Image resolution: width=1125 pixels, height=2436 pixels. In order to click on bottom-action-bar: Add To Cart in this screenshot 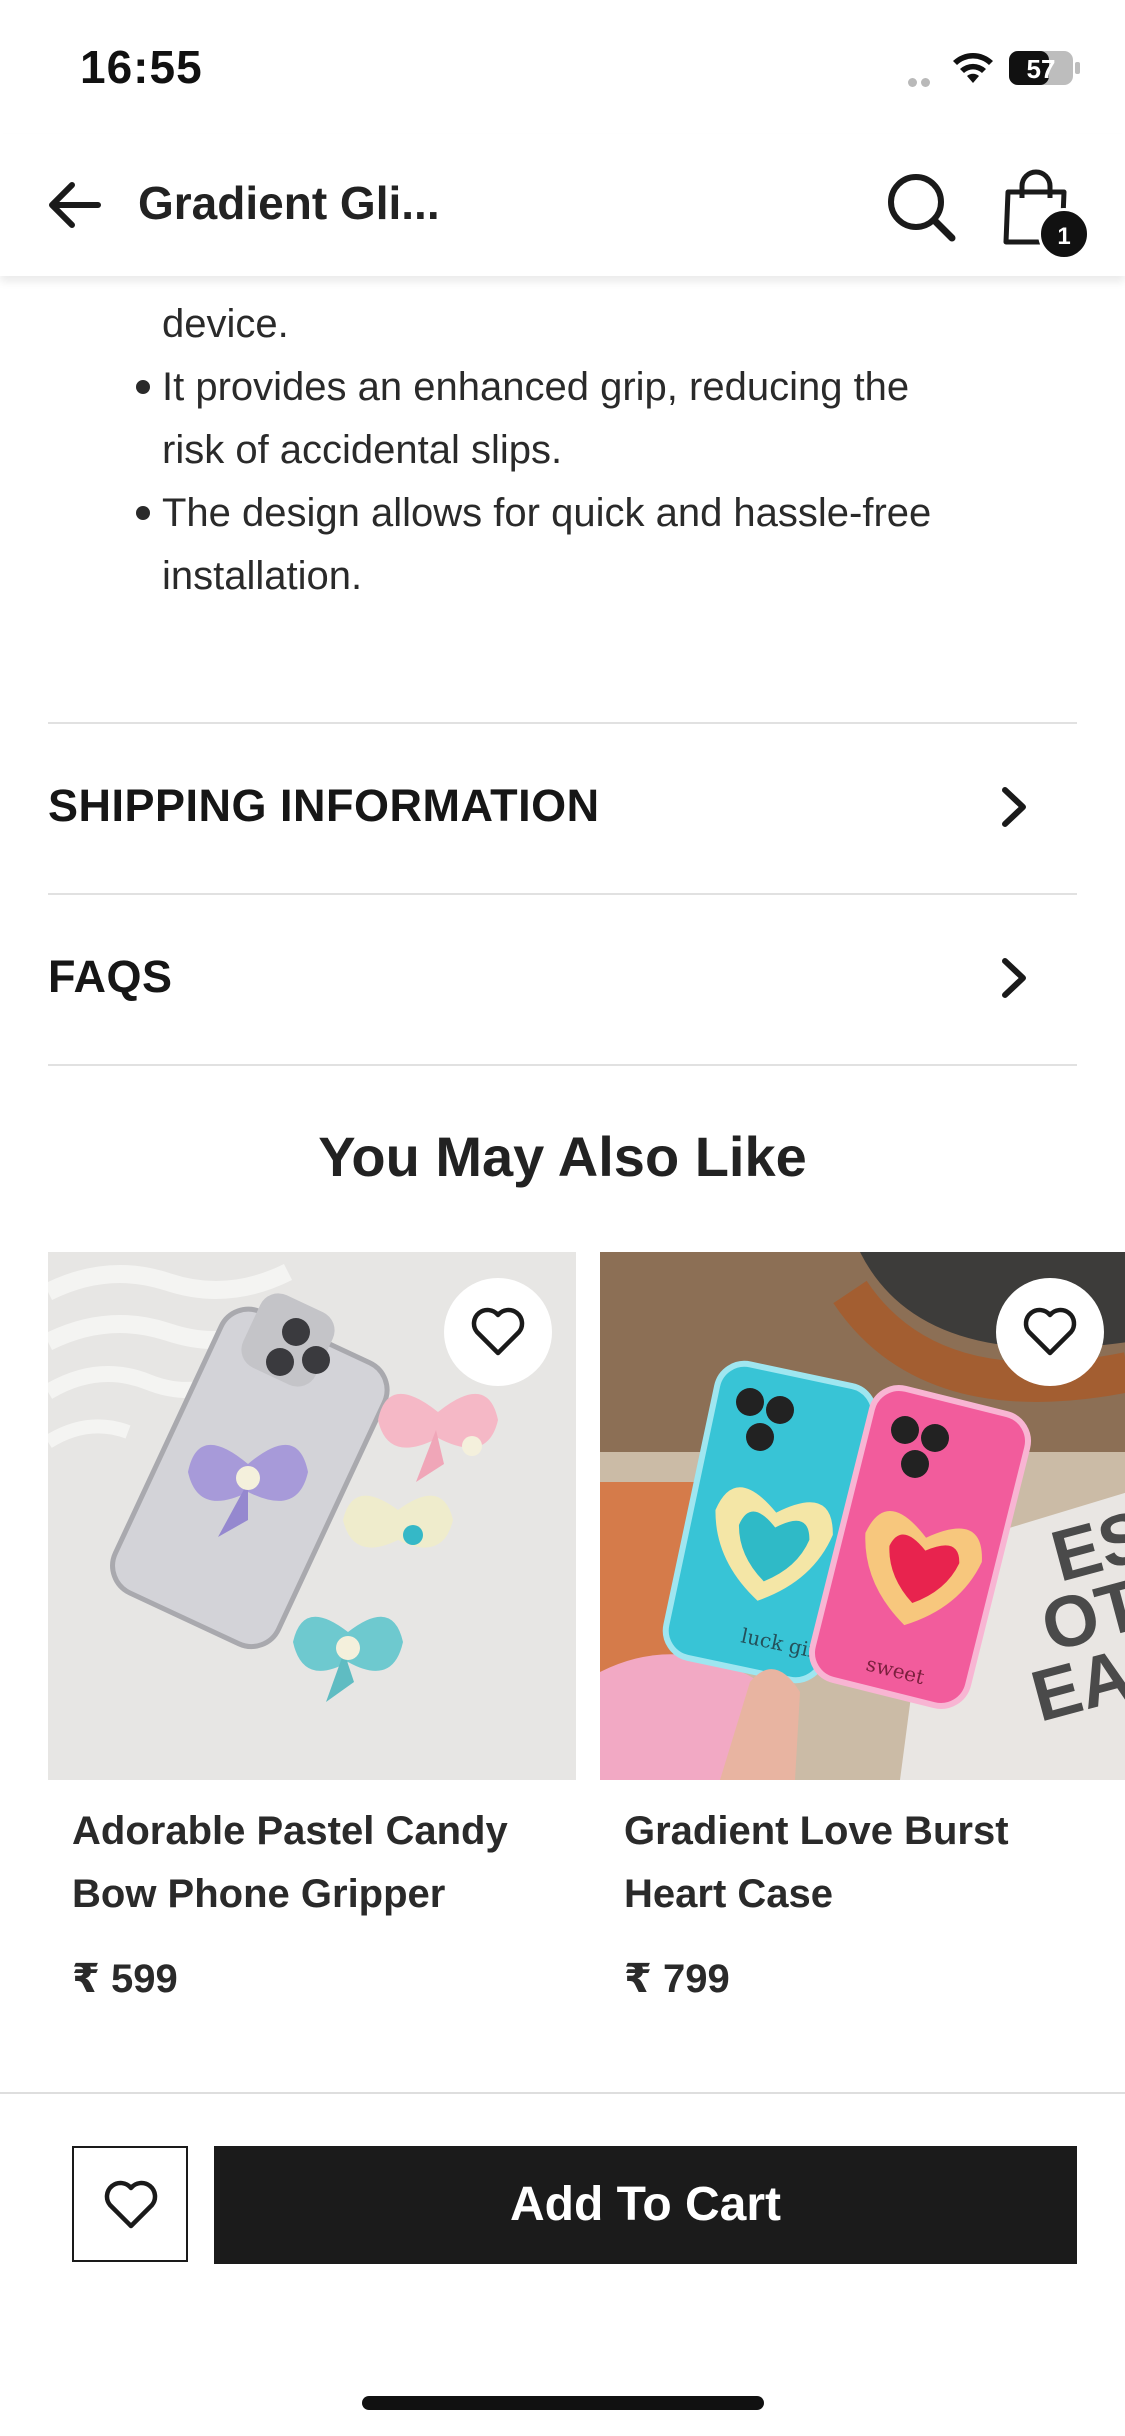, I will do `click(562, 2264)`.